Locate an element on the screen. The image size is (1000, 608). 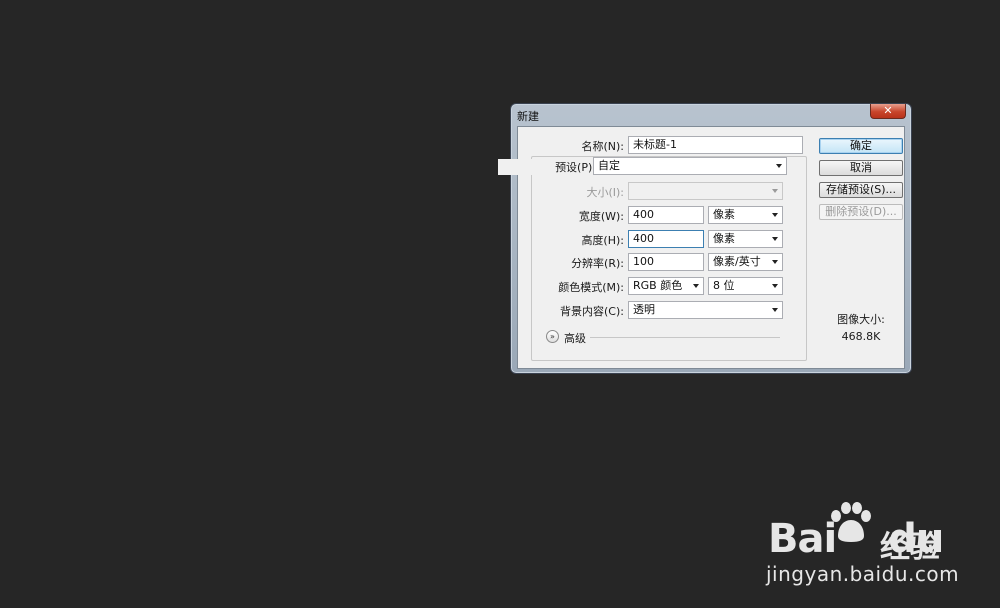
advanced-toggle-label: 高级 is located at coordinates (575, 338).